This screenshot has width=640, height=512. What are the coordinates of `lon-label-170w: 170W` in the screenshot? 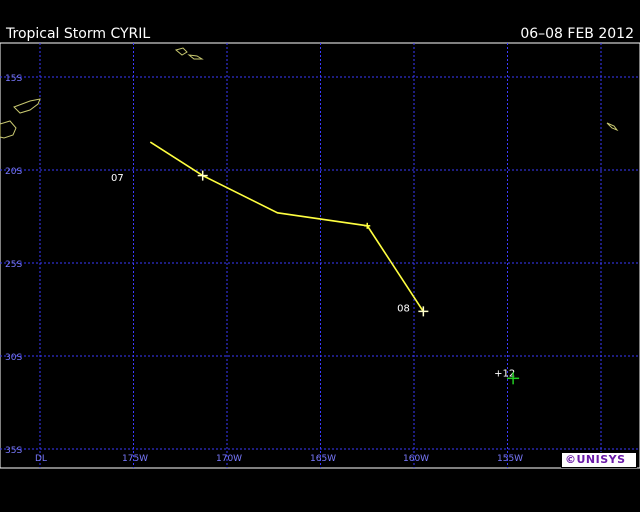 It's located at (229, 459).